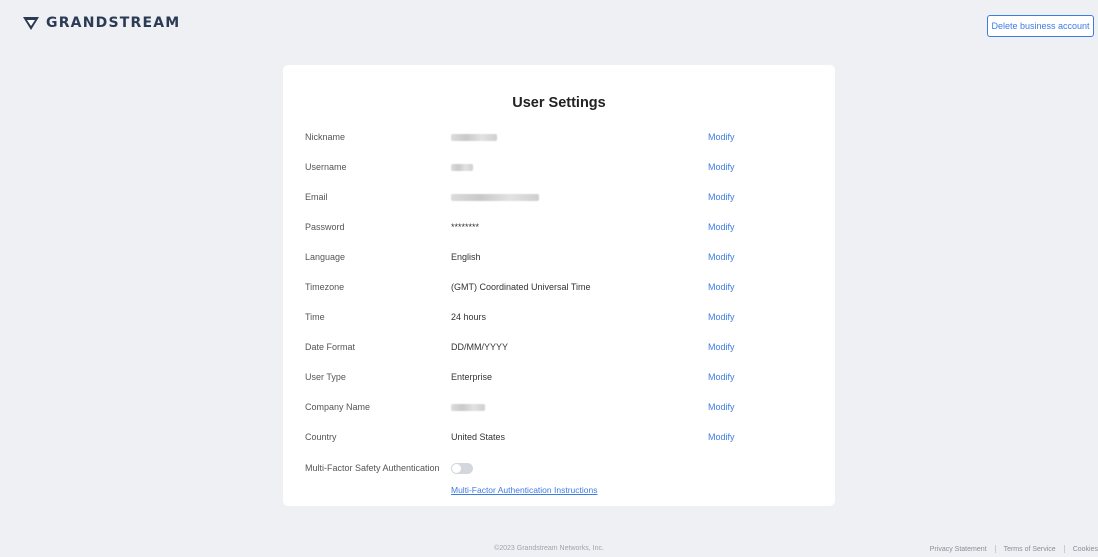  I want to click on delete-business-account-button: Delete business account, so click(1040, 26).